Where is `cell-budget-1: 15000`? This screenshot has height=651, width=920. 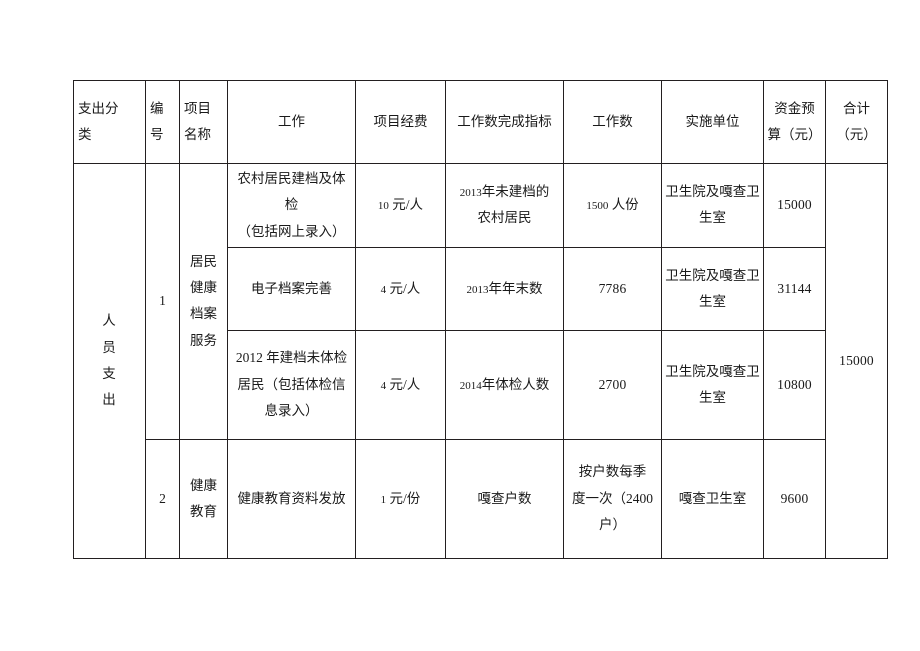
cell-budget-1: 15000 is located at coordinates (794, 205).